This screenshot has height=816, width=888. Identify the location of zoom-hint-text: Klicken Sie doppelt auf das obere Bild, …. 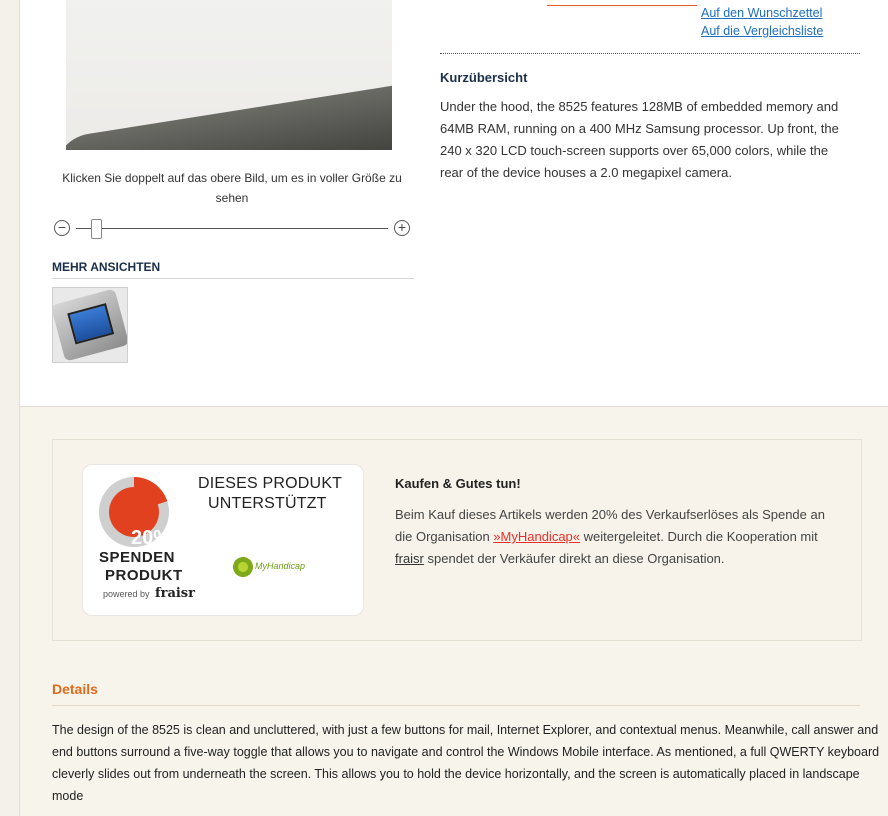
(232, 188).